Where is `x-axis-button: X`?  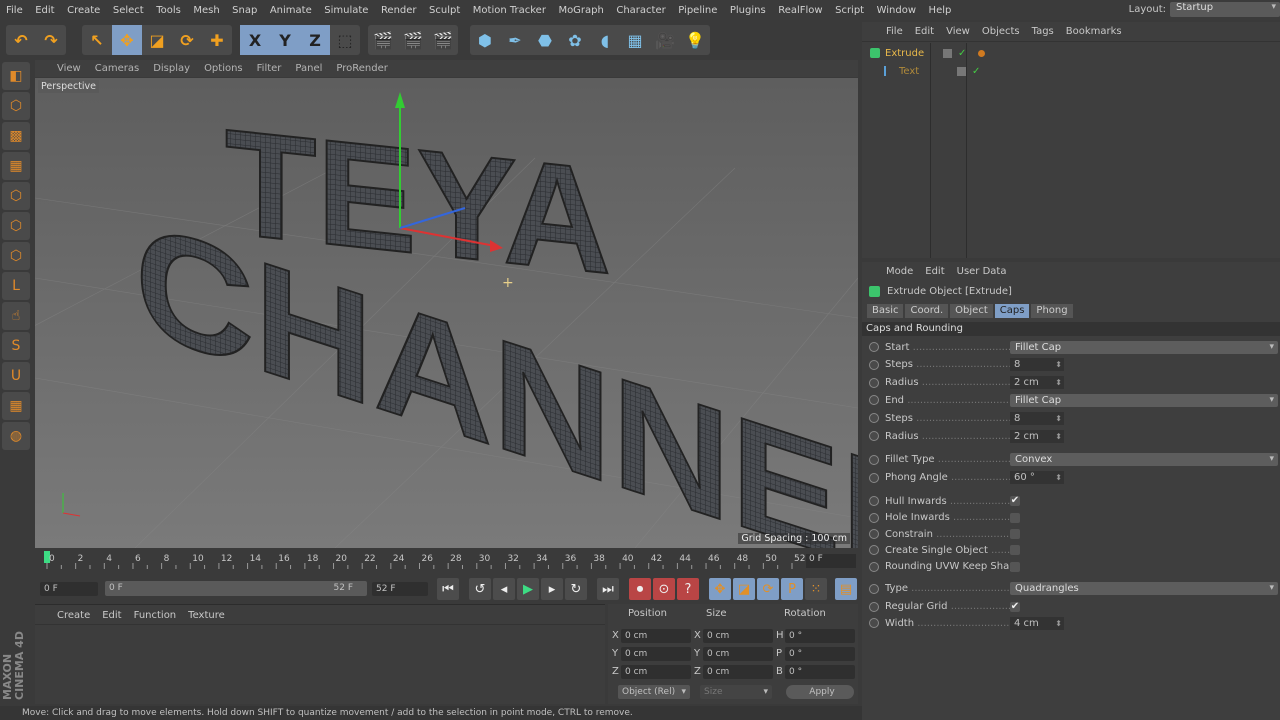 x-axis-button: X is located at coordinates (255, 40).